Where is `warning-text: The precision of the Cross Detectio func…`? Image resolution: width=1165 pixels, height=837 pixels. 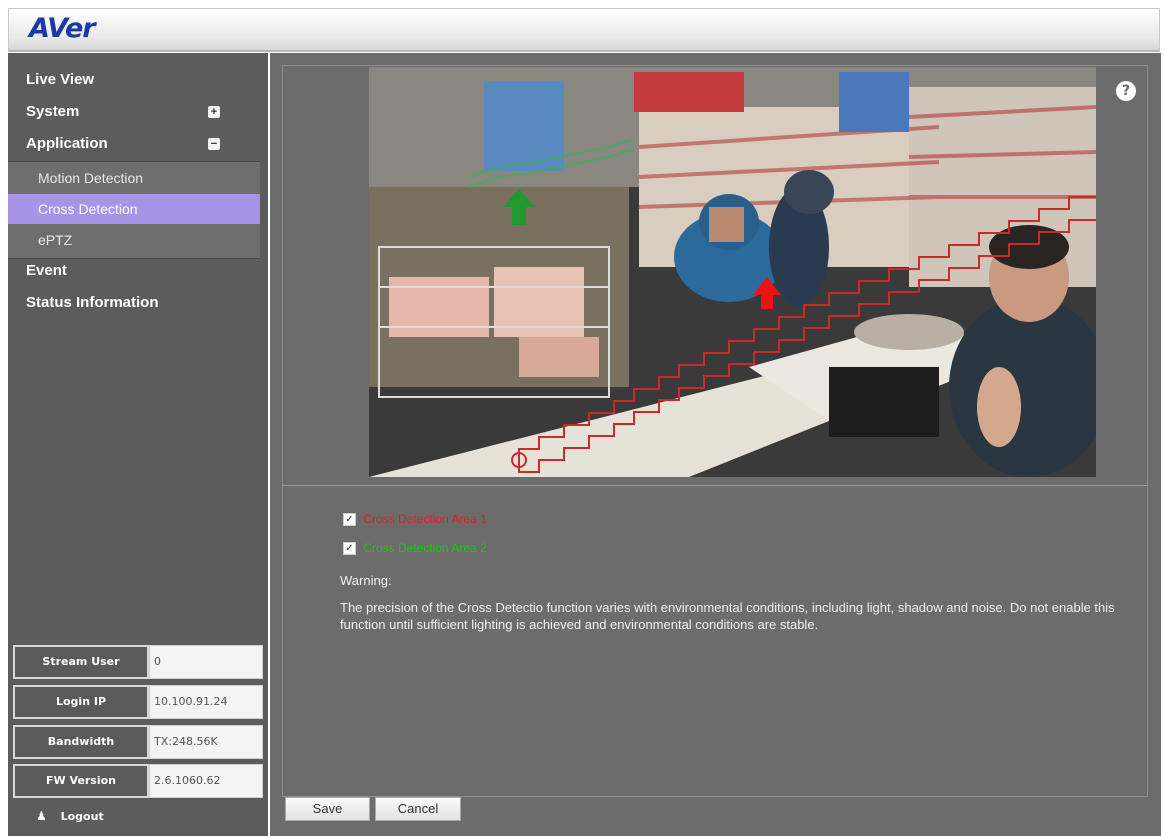 warning-text: The precision of the Cross Detectio func… is located at coordinates (727, 616).